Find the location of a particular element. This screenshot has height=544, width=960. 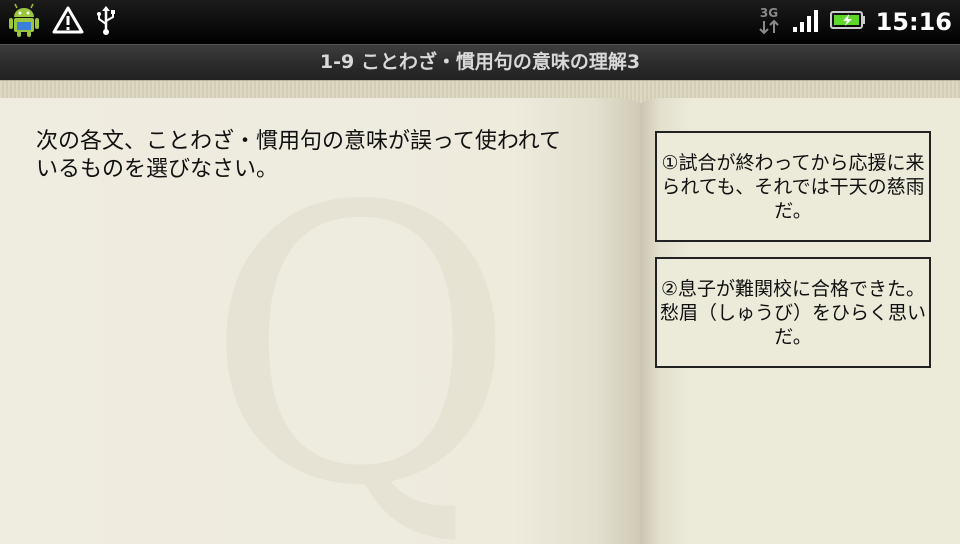

network-type-label: 3G is located at coordinates (768, 13).